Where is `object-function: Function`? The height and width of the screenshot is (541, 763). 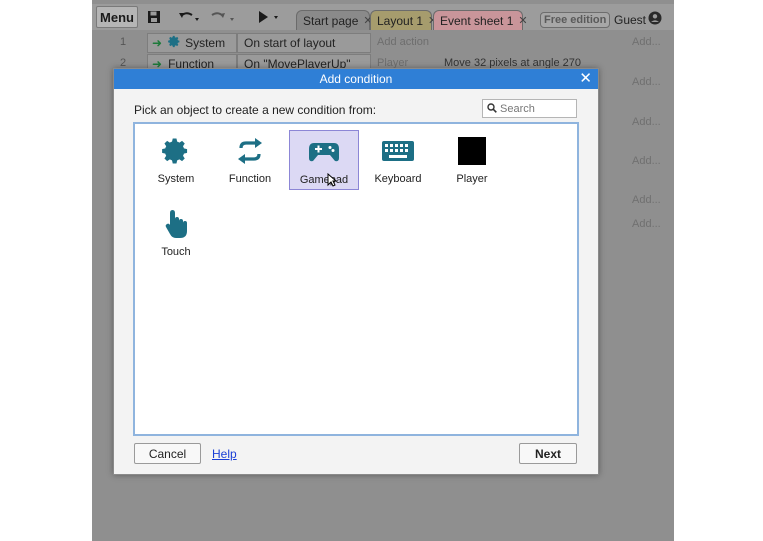 object-function: Function is located at coordinates (250, 160).